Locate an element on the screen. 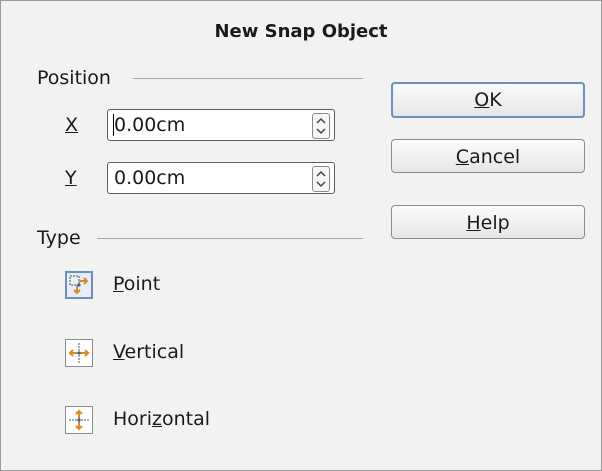  y-spinfield: 0.00cm is located at coordinates (221, 178).